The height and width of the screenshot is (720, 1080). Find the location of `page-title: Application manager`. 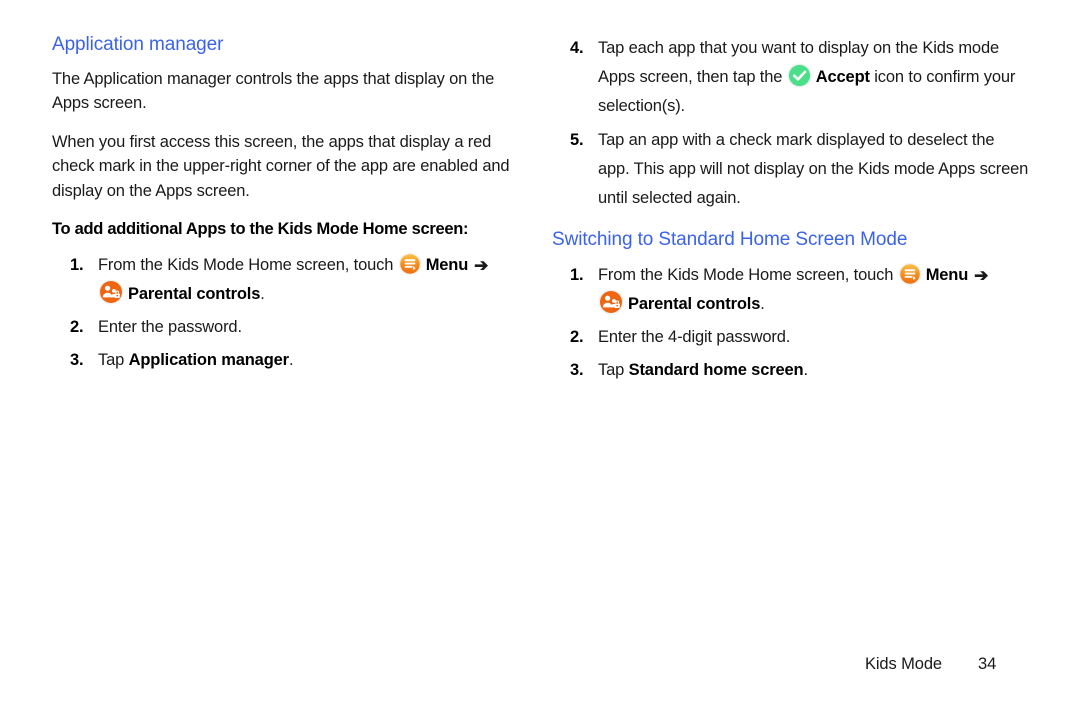

page-title: Application manager is located at coordinates (138, 44).